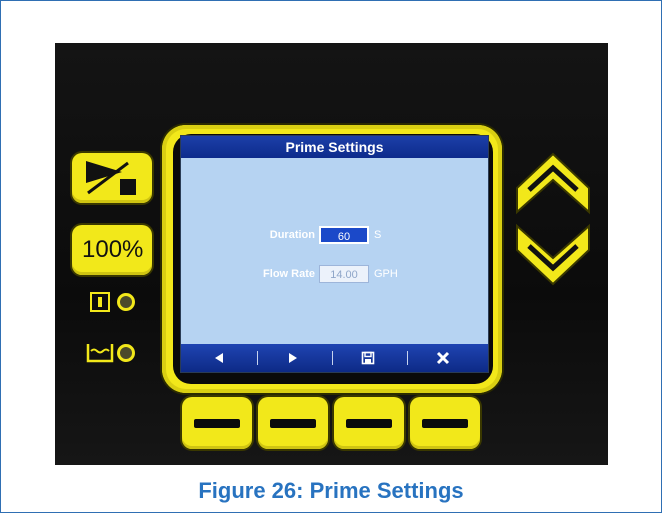 Image resolution: width=662 pixels, height=513 pixels. I want to click on flow-rate-field: 14.00, so click(344, 274).